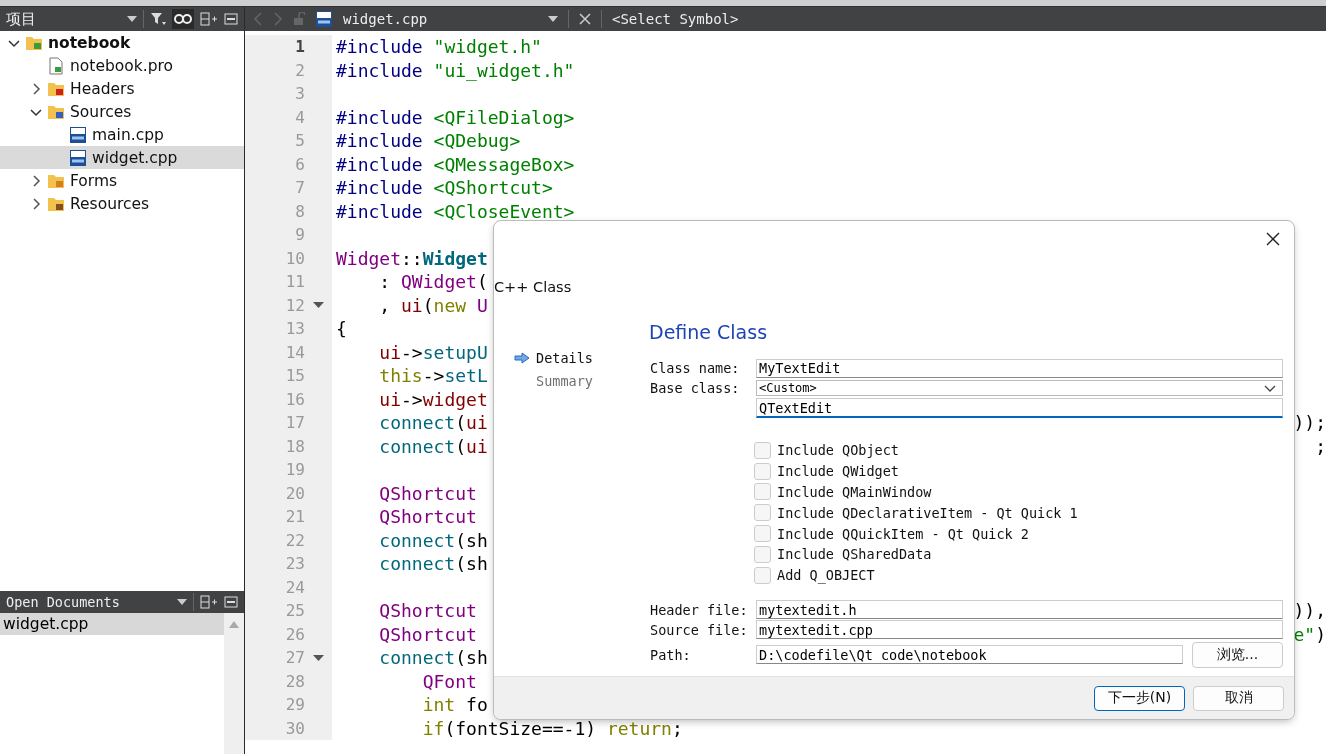 The height and width of the screenshot is (754, 1326). What do you see at coordinates (412, 258) in the screenshot?
I see `code-line: Widget::Widget` at bounding box center [412, 258].